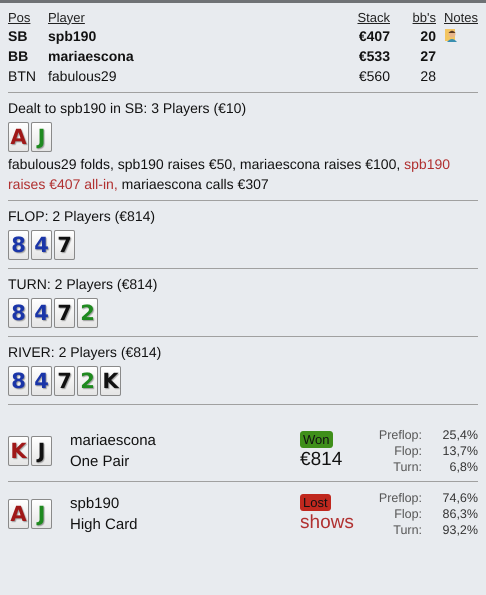 The image size is (486, 595). I want to click on result-badge: Lost, so click(315, 502).